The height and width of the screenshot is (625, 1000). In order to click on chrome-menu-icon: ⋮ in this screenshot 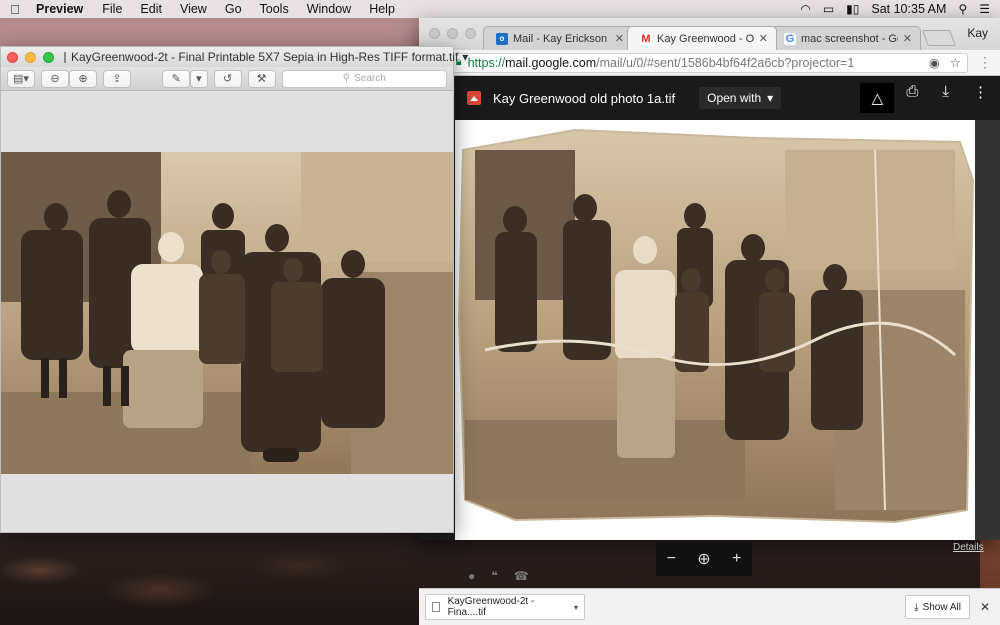, I will do `click(985, 62)`.